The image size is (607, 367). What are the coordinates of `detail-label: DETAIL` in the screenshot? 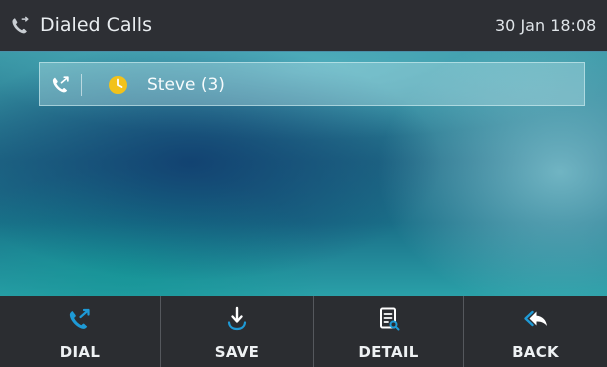 It's located at (388, 352).